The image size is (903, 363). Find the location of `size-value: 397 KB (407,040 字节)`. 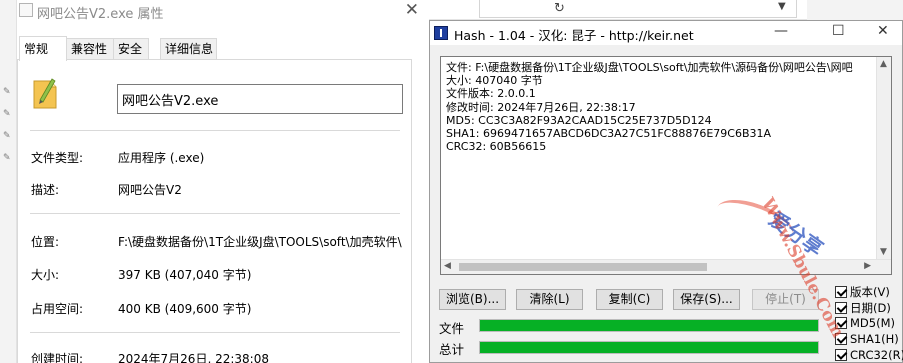

size-value: 397 KB (407,040 字节) is located at coordinates (185, 275).